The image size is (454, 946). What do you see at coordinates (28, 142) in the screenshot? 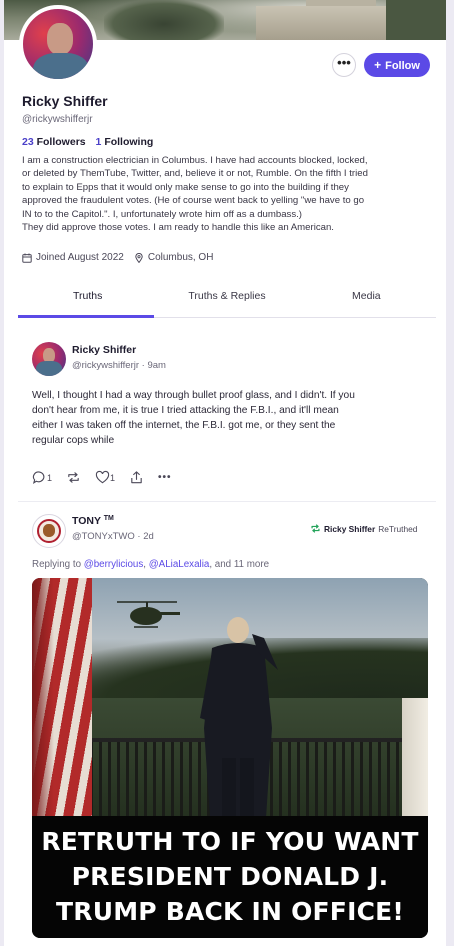
I see `followers-count: 23` at bounding box center [28, 142].